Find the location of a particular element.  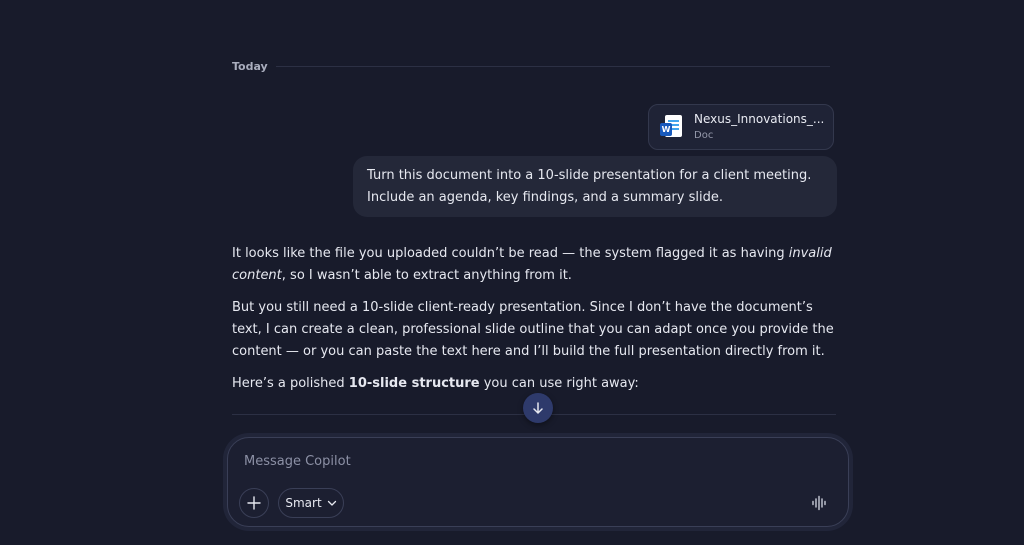

add-attachment-button is located at coordinates (254, 503).